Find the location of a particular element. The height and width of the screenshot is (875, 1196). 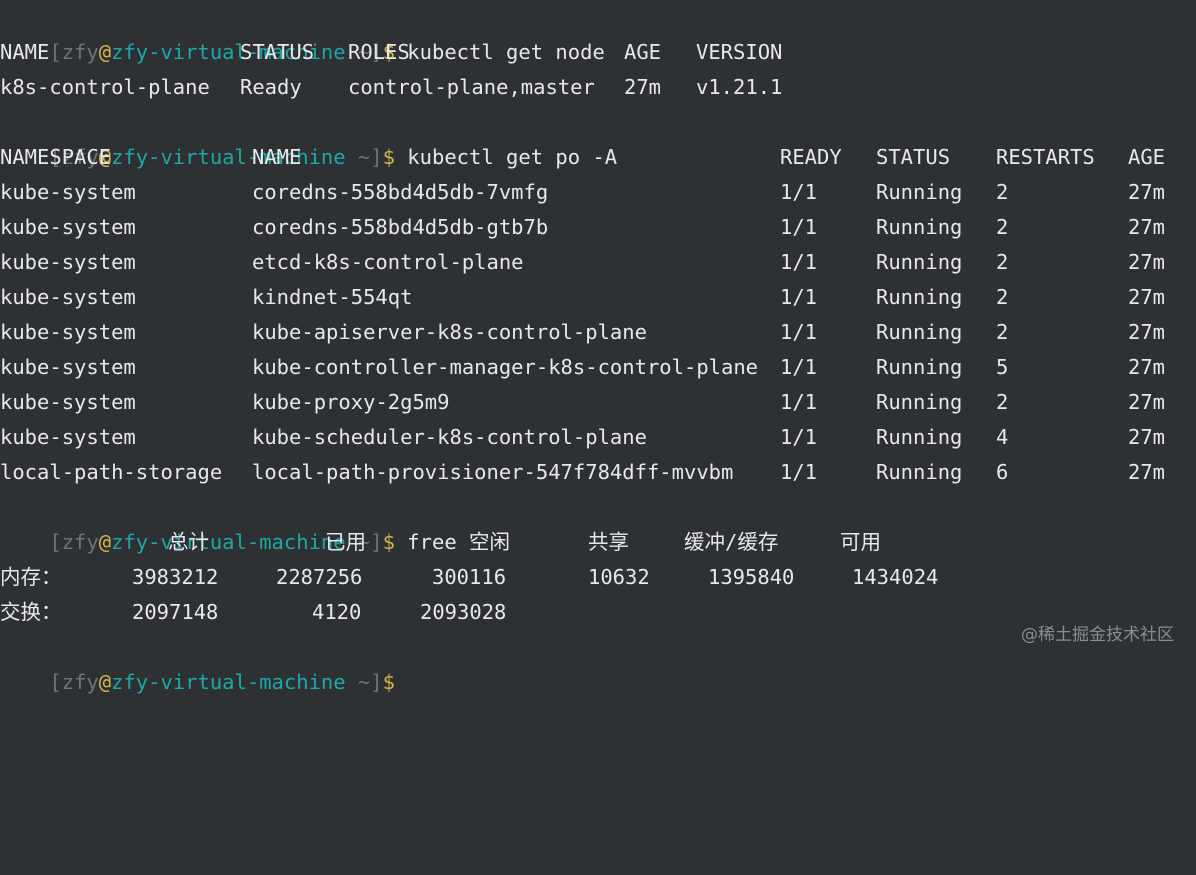

free-swap-total: 2097148 is located at coordinates (175, 612).